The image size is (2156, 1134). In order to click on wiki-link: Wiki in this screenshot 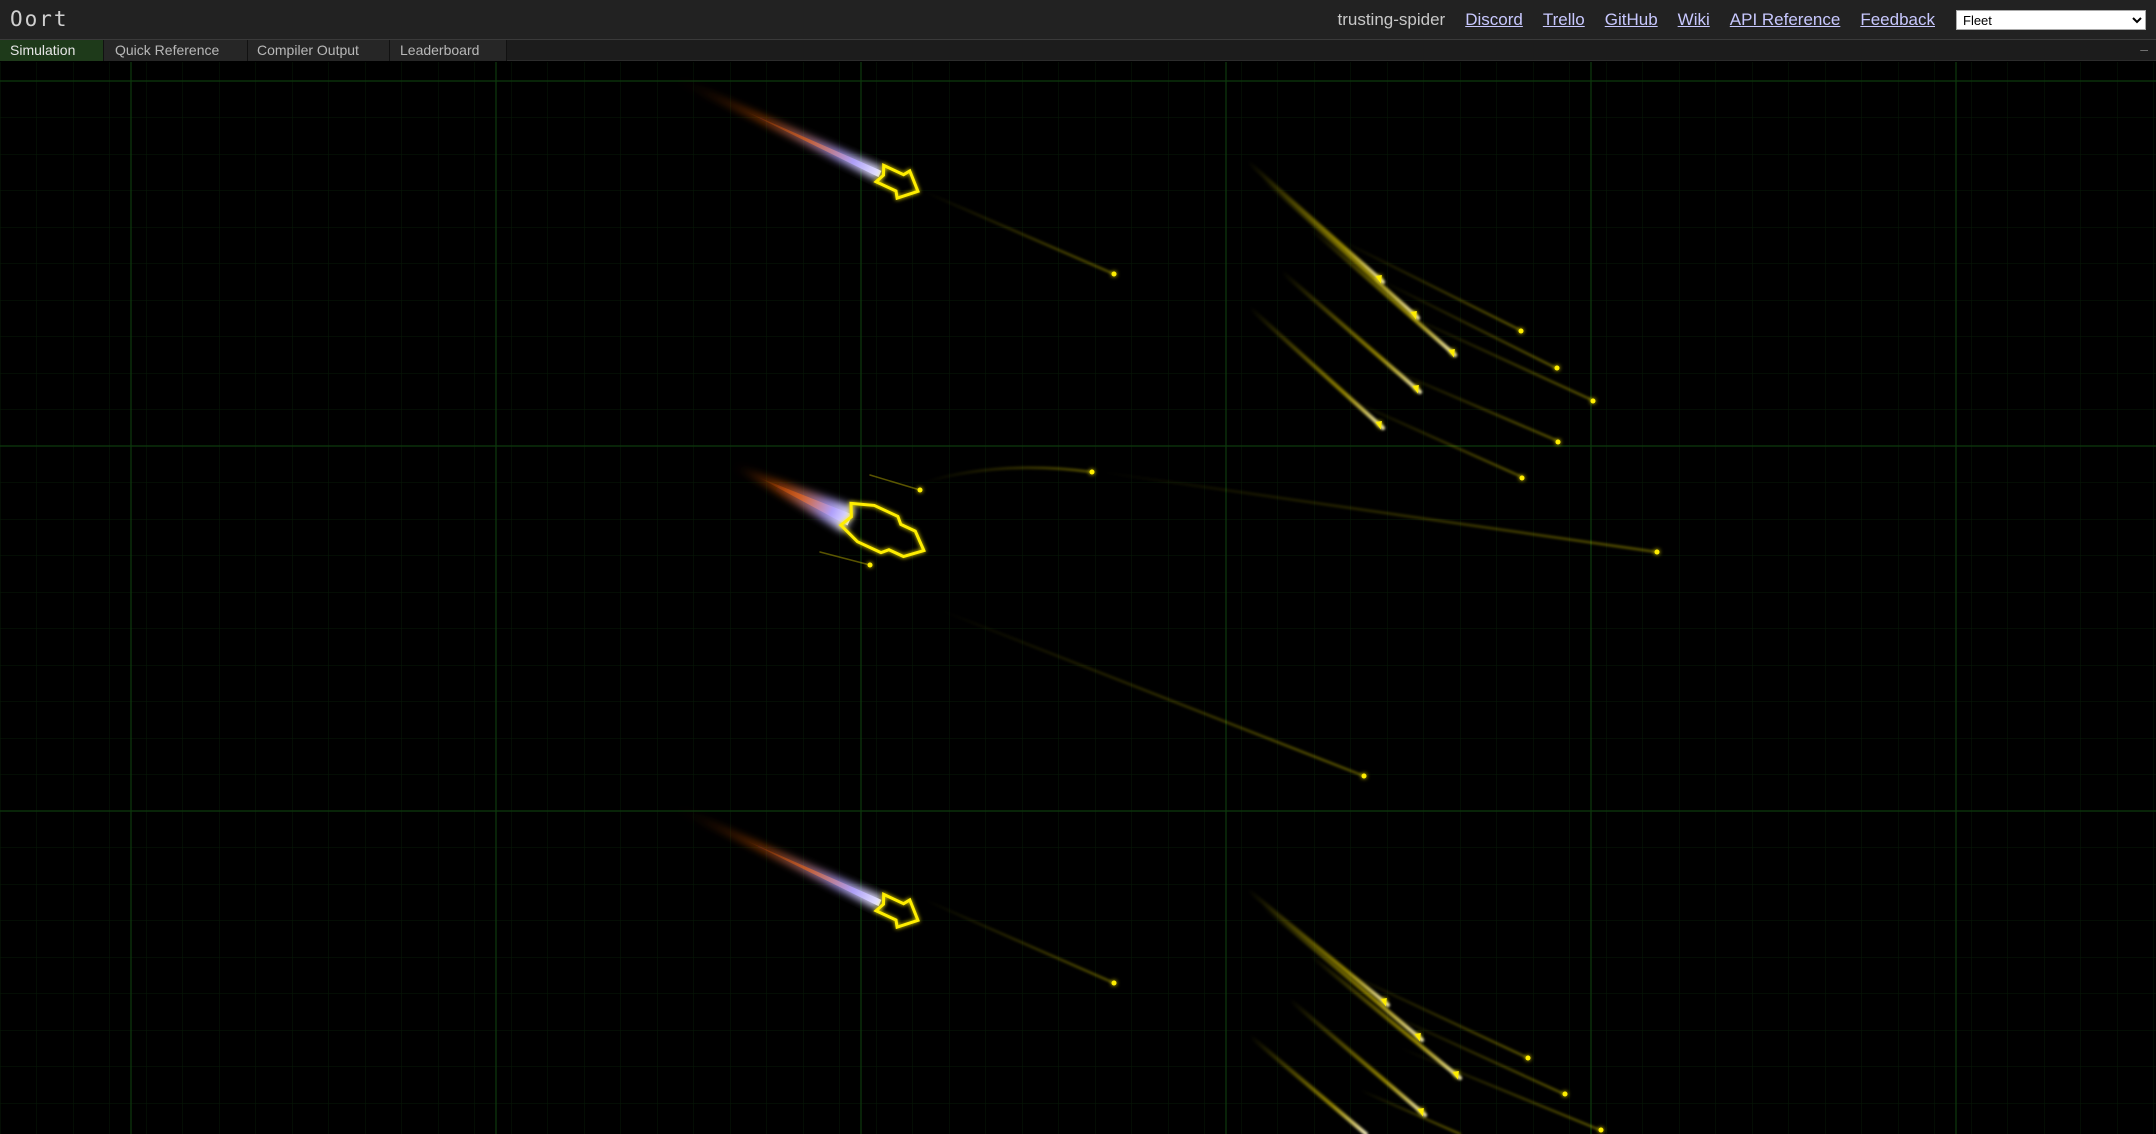, I will do `click(1694, 20)`.